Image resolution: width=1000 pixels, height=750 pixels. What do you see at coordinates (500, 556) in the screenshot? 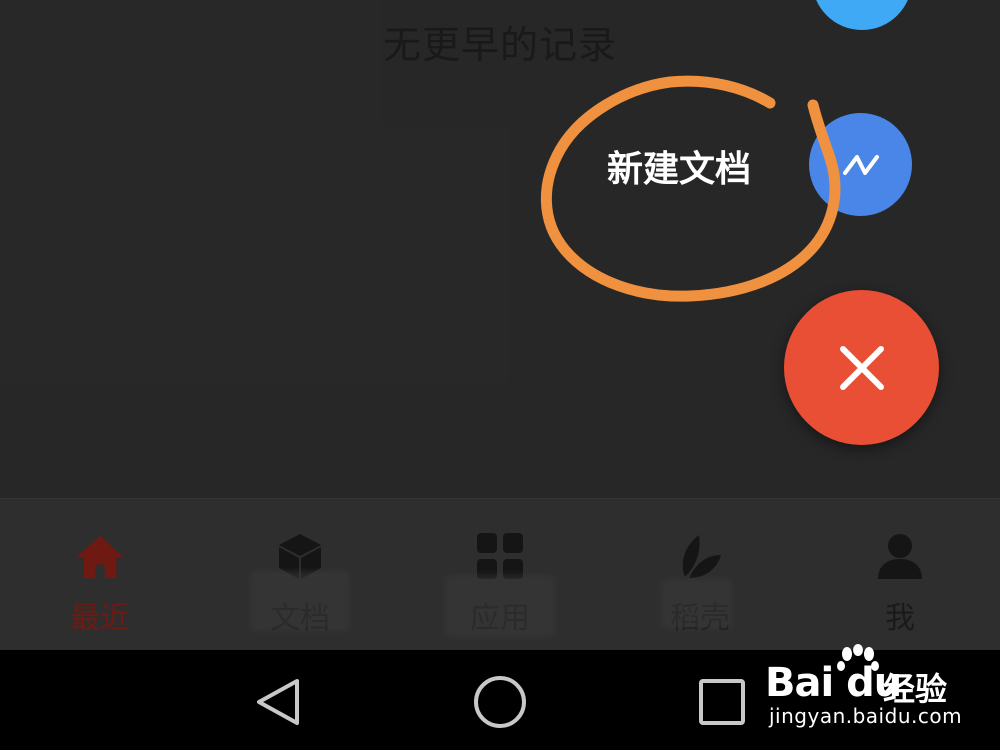
I see `grid-icon` at bounding box center [500, 556].